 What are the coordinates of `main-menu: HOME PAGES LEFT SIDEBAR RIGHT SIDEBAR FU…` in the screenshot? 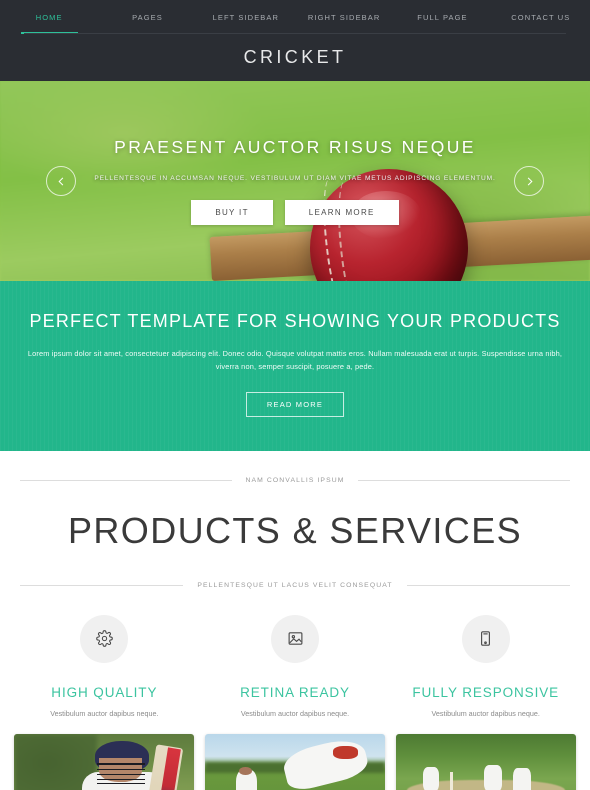 It's located at (295, 17).